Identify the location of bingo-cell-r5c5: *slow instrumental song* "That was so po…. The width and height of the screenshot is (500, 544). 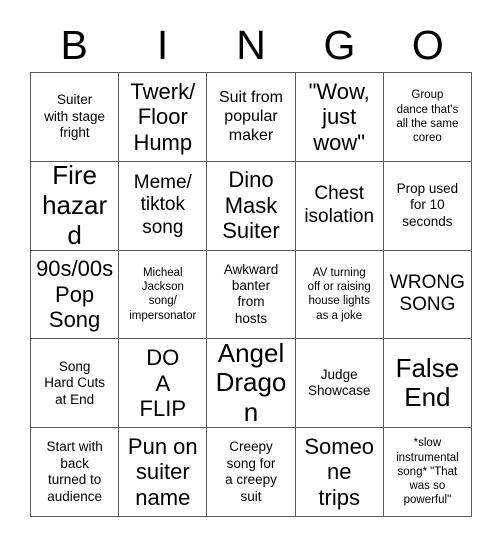
(427, 472).